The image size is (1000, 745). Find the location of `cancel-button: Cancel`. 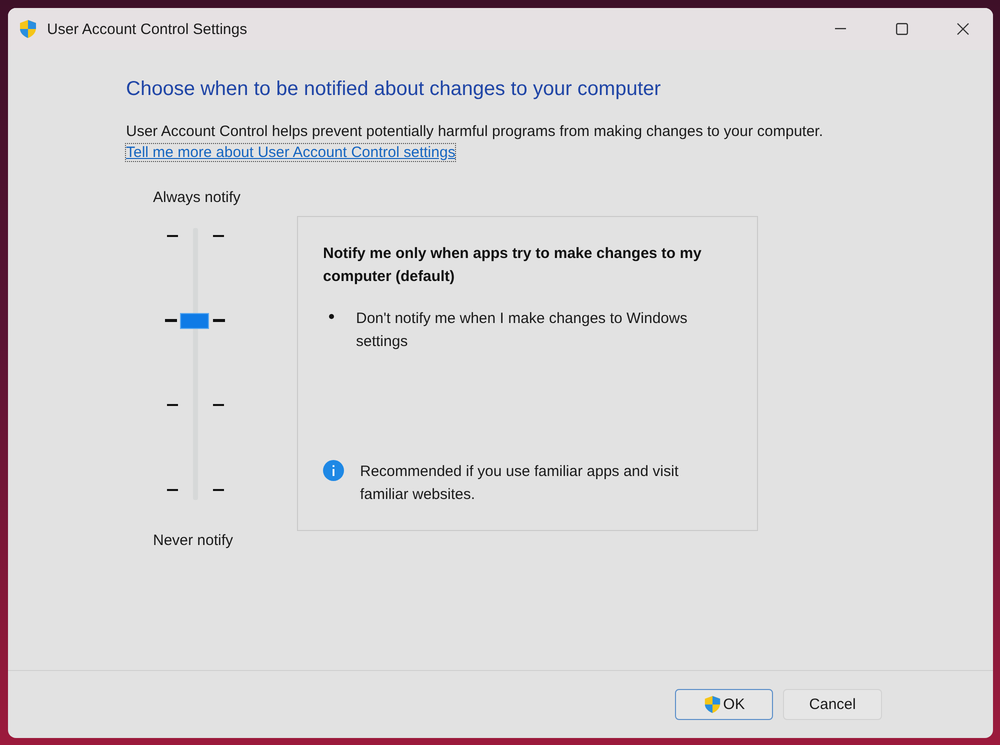

cancel-button: Cancel is located at coordinates (832, 704).